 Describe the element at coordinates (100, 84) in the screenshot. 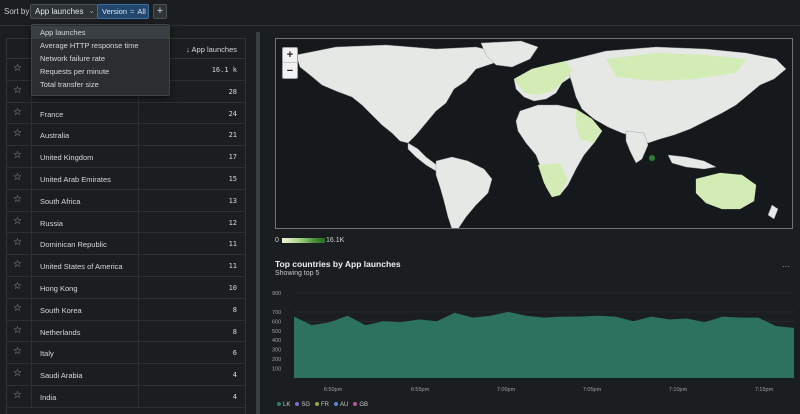

I see `sort-option-total-transfer-size: Total transfer size` at that location.